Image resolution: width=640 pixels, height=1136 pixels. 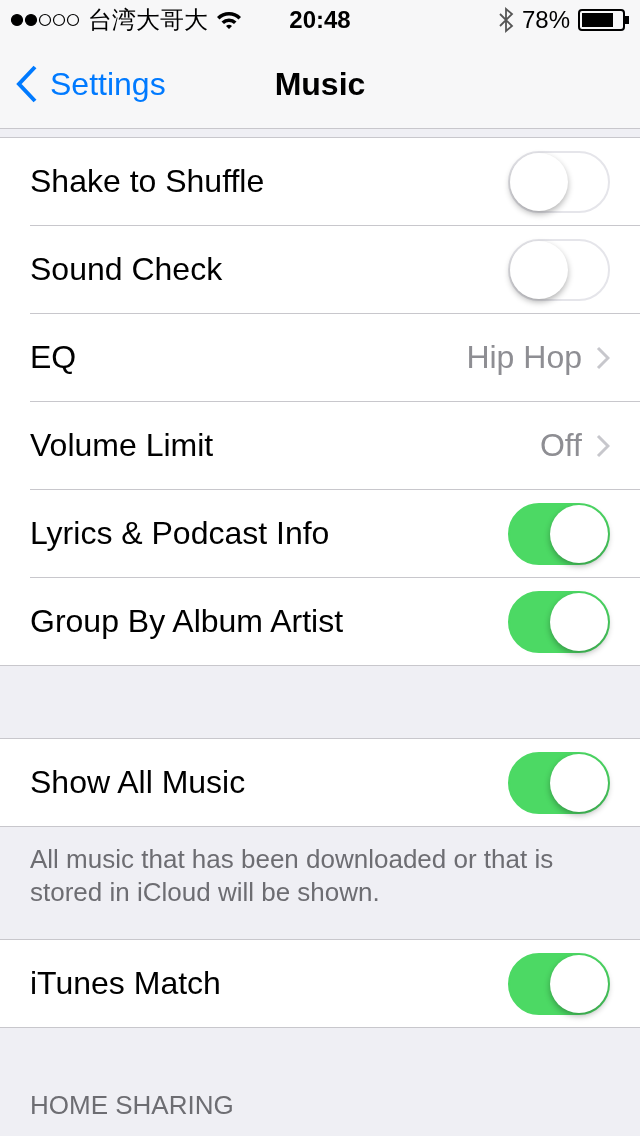 I want to click on bluetooth-icon, so click(x=505, y=20).